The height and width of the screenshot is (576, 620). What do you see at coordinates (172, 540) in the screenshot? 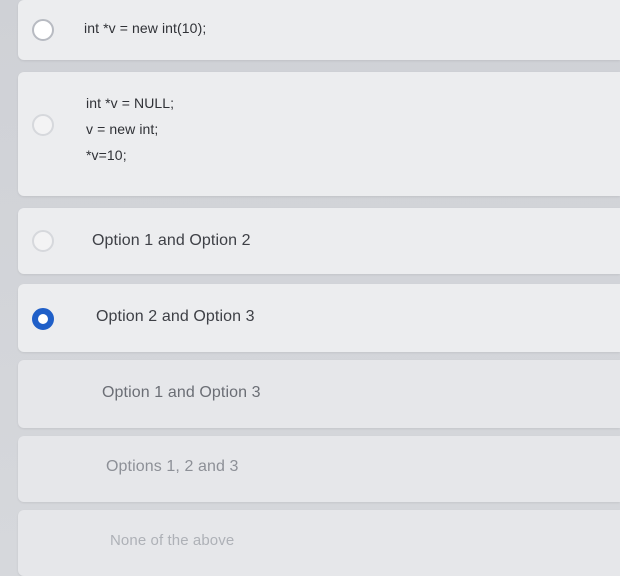
I see `option-7-label: None of the above` at bounding box center [172, 540].